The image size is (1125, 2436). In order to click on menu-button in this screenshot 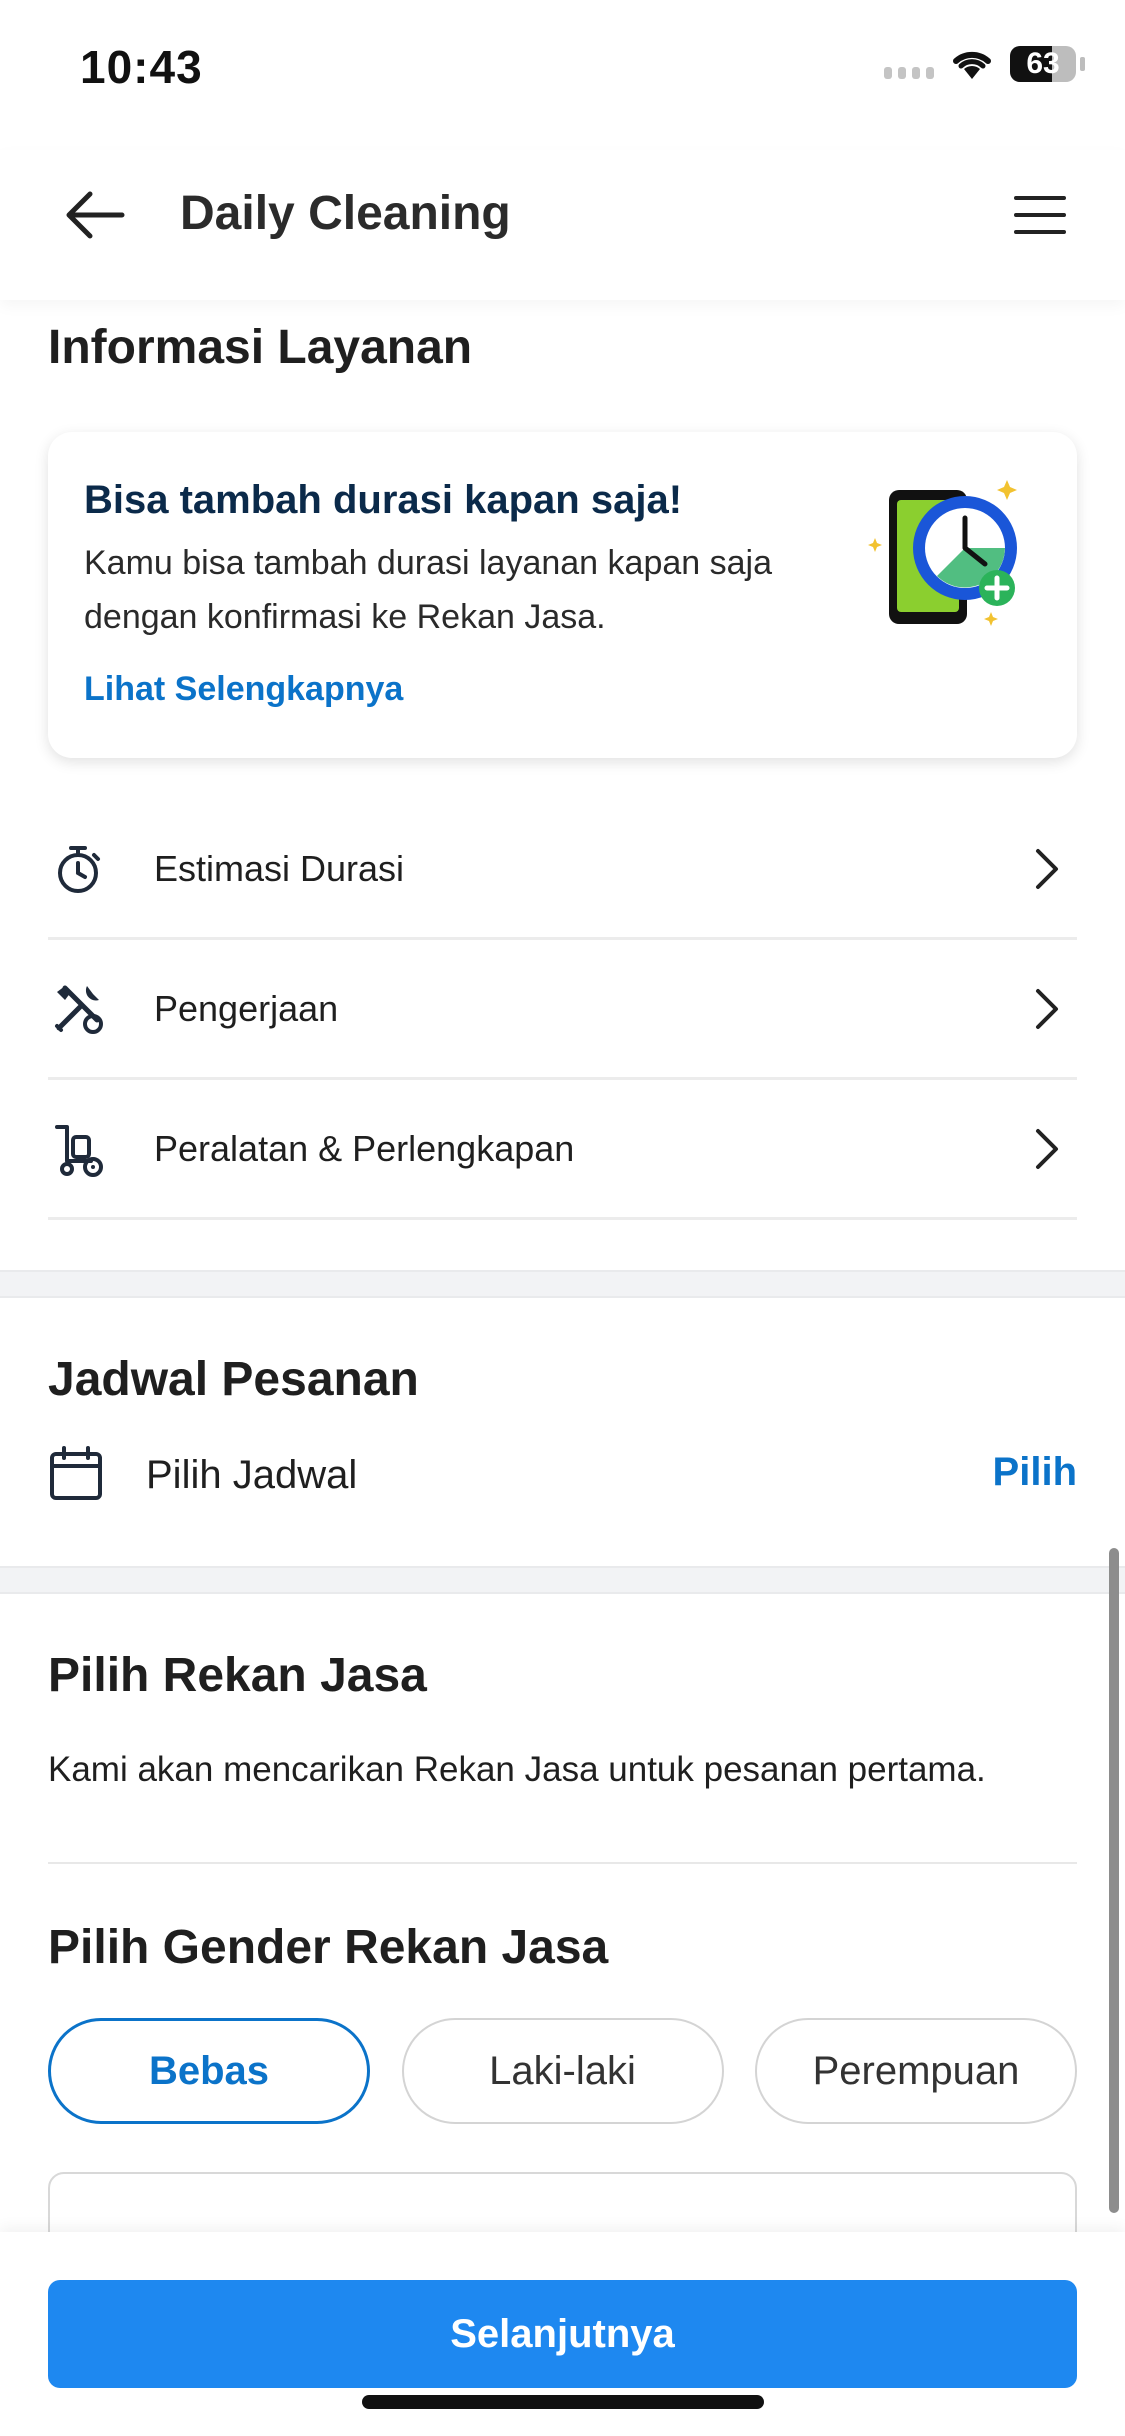, I will do `click(1040, 215)`.